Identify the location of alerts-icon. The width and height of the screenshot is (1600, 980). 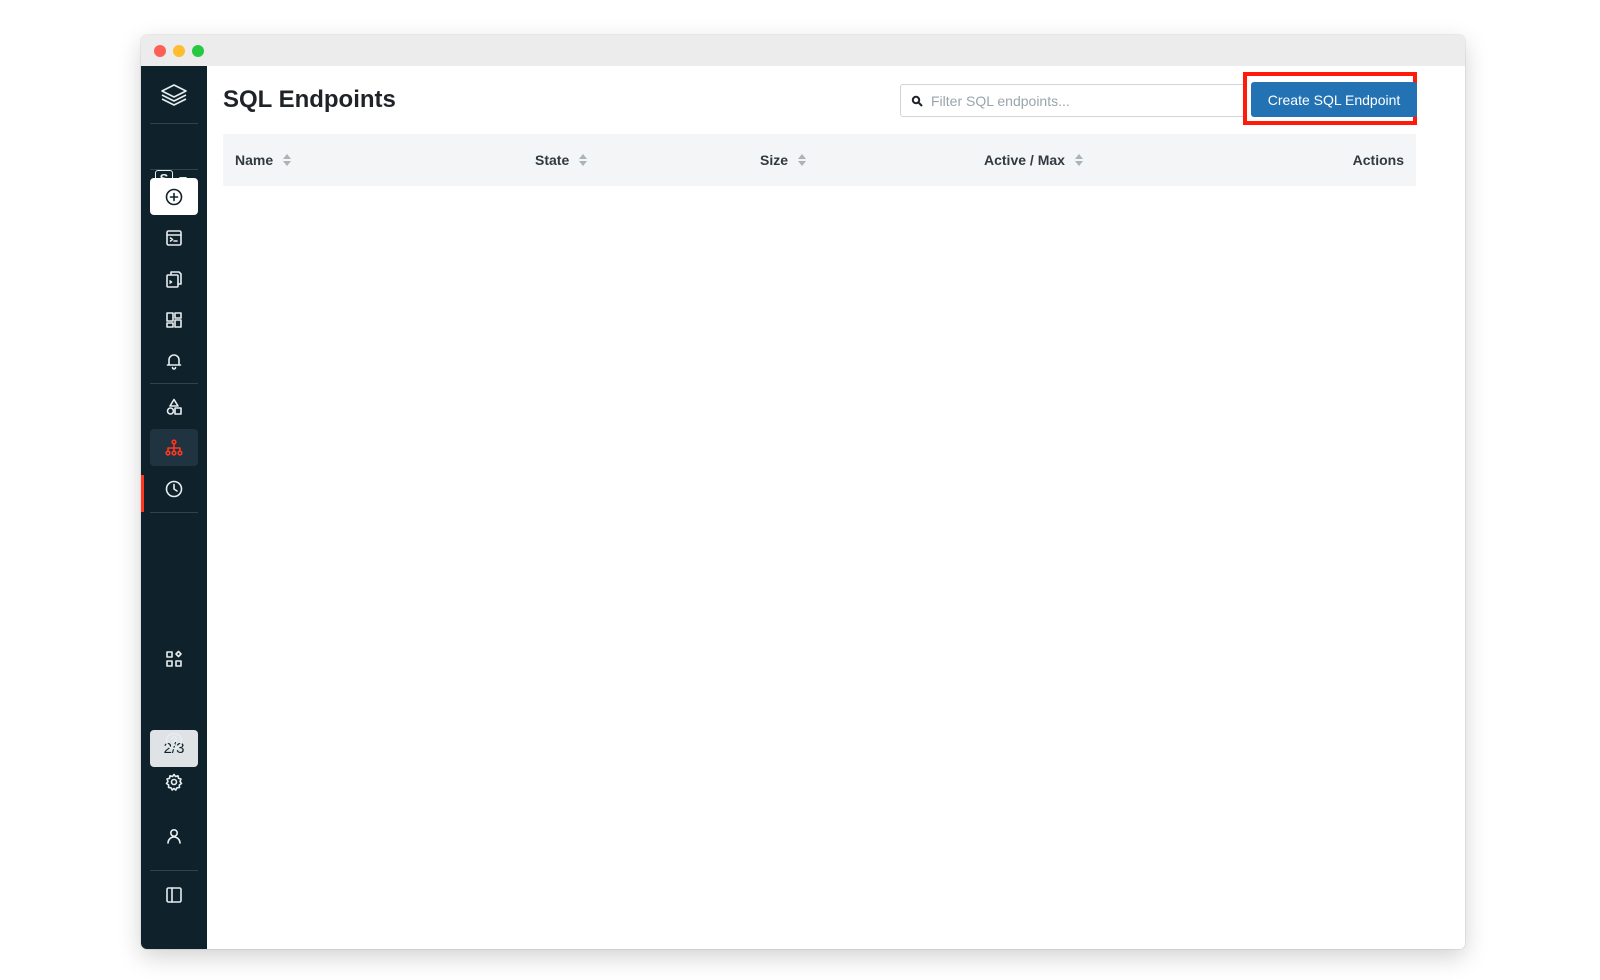
(174, 361).